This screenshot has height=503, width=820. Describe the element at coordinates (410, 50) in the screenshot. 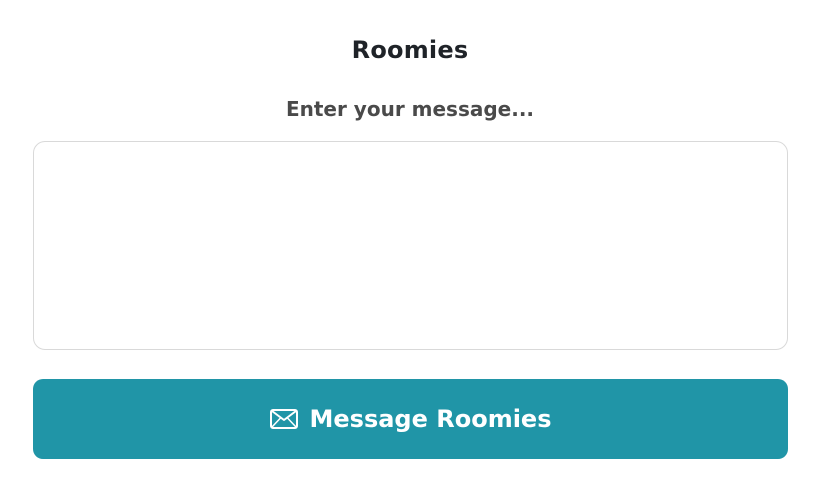

I see `page-title: Roomies` at that location.